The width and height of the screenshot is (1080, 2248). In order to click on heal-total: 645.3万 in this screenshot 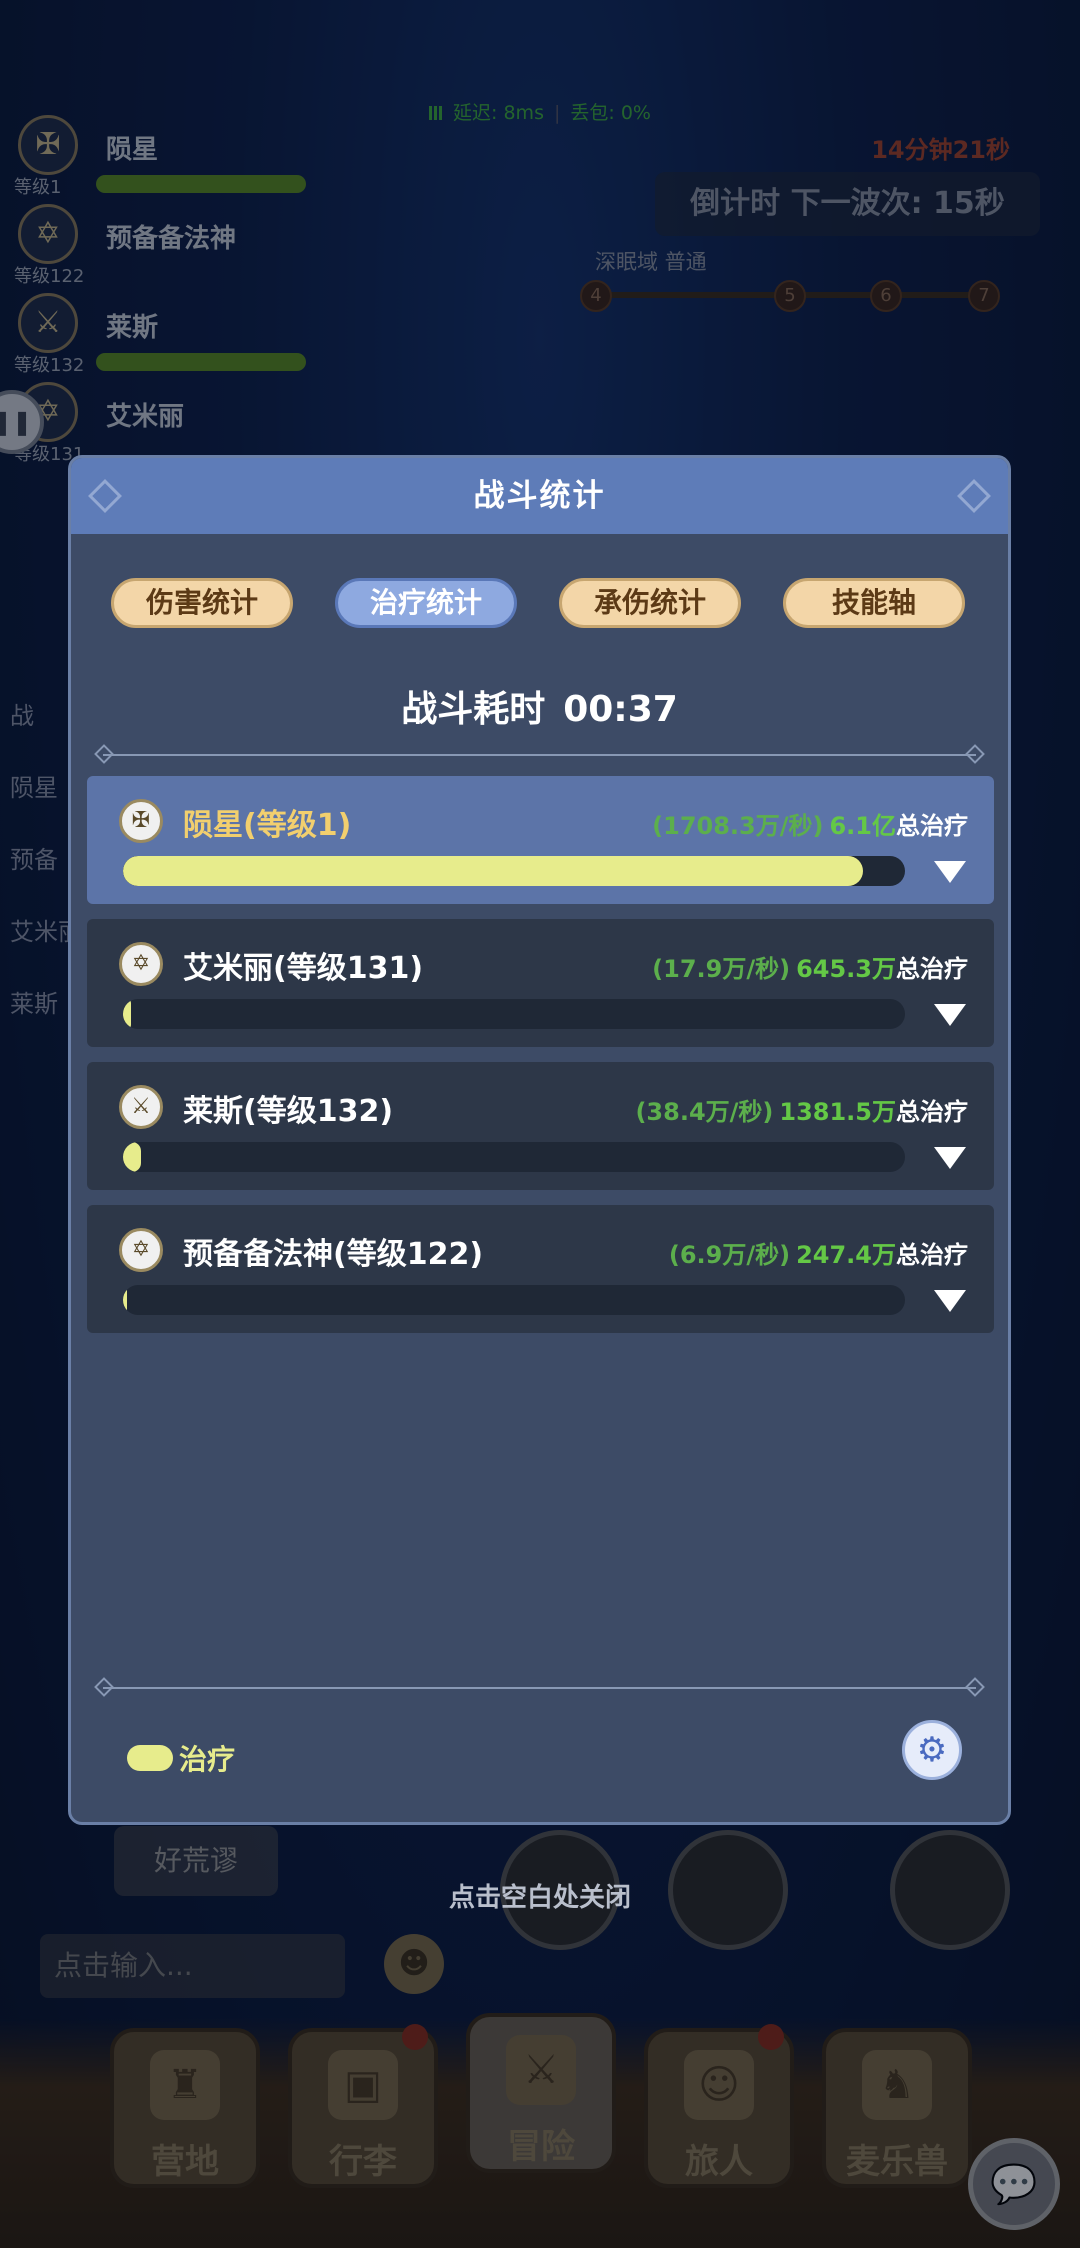, I will do `click(846, 969)`.